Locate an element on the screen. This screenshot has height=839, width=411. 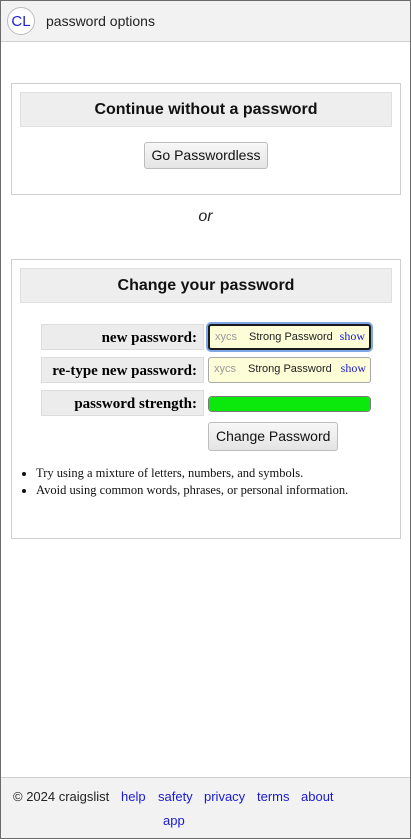
retype-password-input: xycs Strong Password show is located at coordinates (289, 370).